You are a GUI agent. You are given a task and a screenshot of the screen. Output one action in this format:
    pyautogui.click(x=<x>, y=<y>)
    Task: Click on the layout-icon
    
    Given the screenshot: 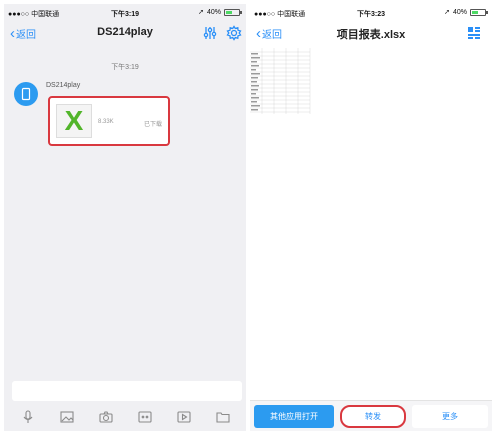 What is the action you would take?
    pyautogui.click(x=474, y=33)
    